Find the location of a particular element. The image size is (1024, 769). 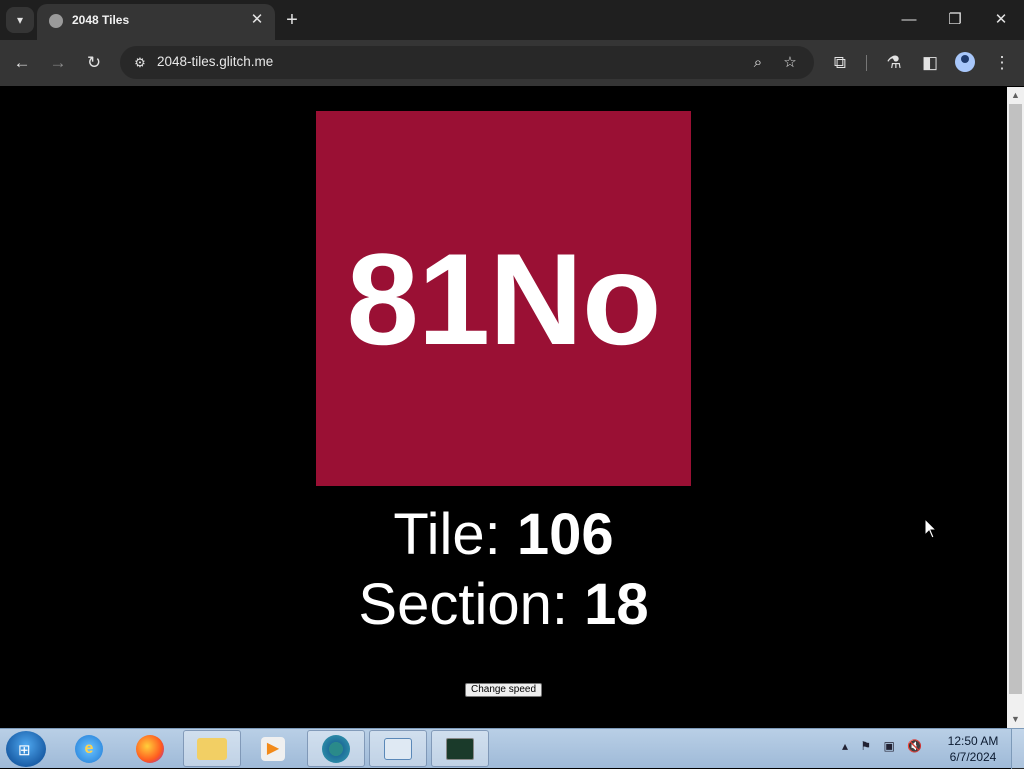

tab-strip: ▾ 2048 Tiles ✕ + — ❐ ✕ is located at coordinates (512, 20).